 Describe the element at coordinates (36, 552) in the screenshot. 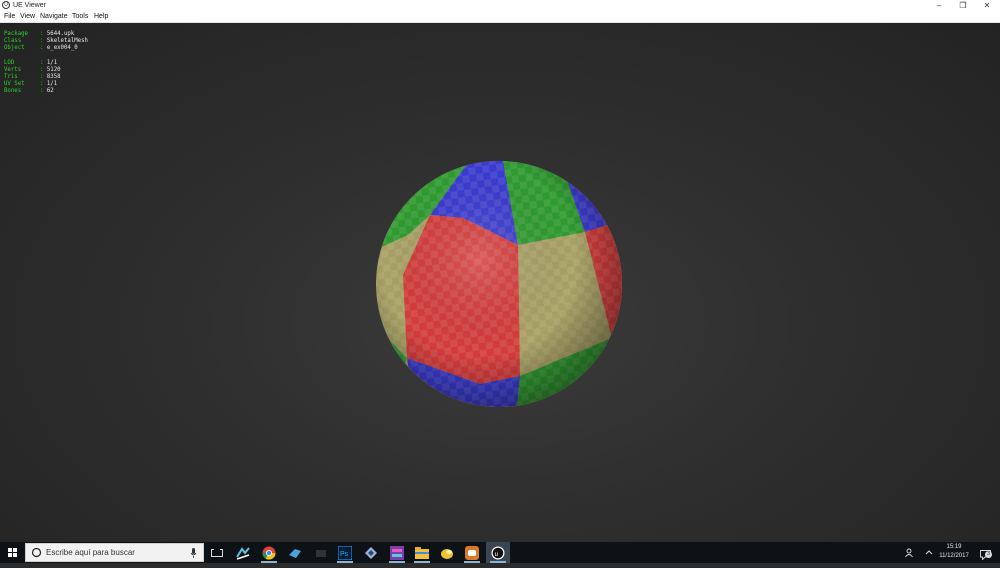

I see `search-icon` at that location.